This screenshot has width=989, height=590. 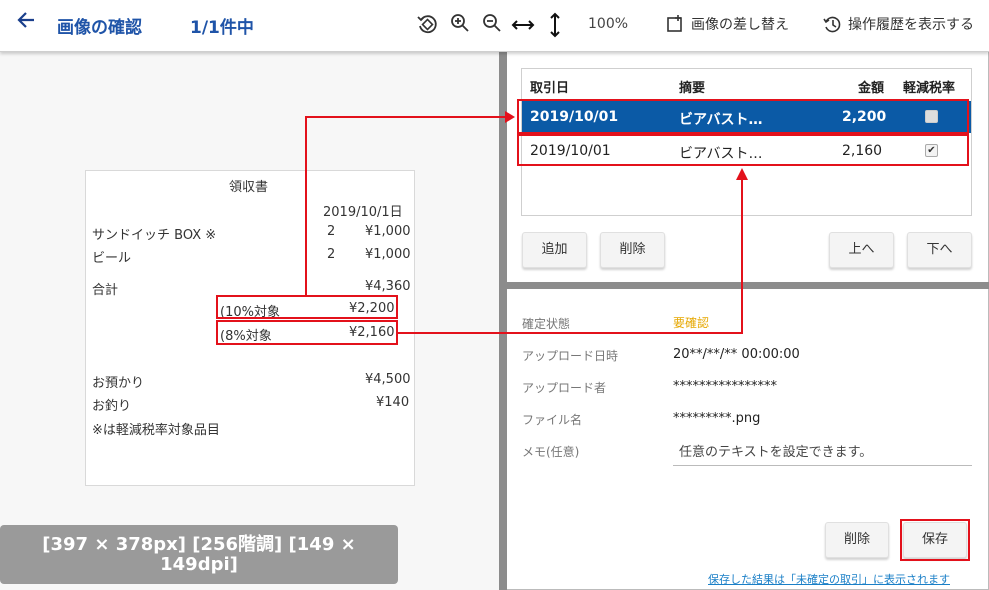 What do you see at coordinates (911, 25) in the screenshot?
I see `show-history-label: 操作履歴を表示する` at bounding box center [911, 25].